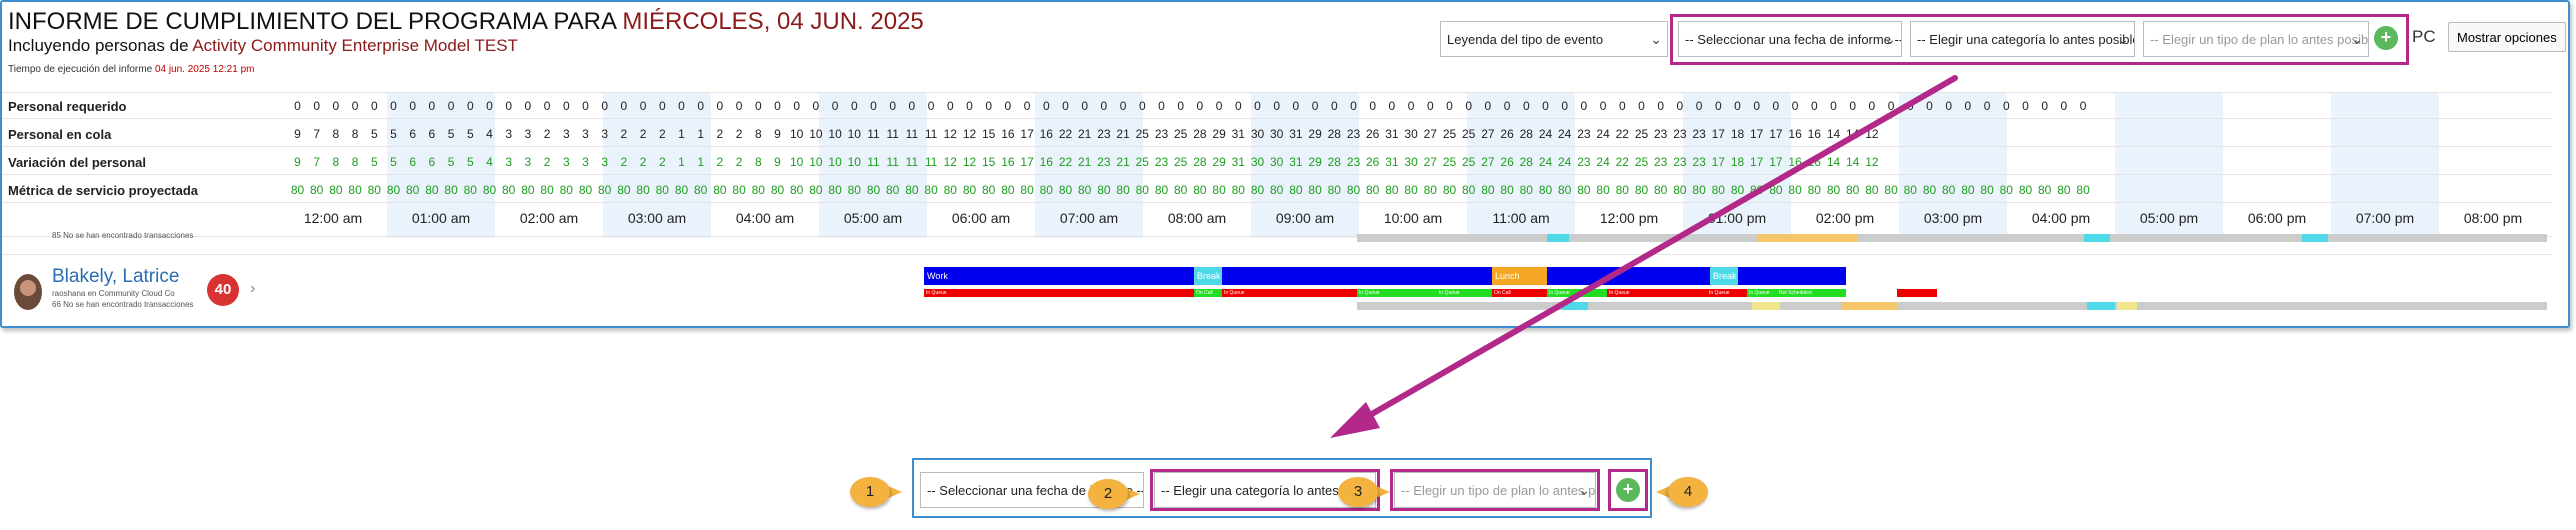  What do you see at coordinates (1364, 492) in the screenshot?
I see `callout-3: 3` at bounding box center [1364, 492].